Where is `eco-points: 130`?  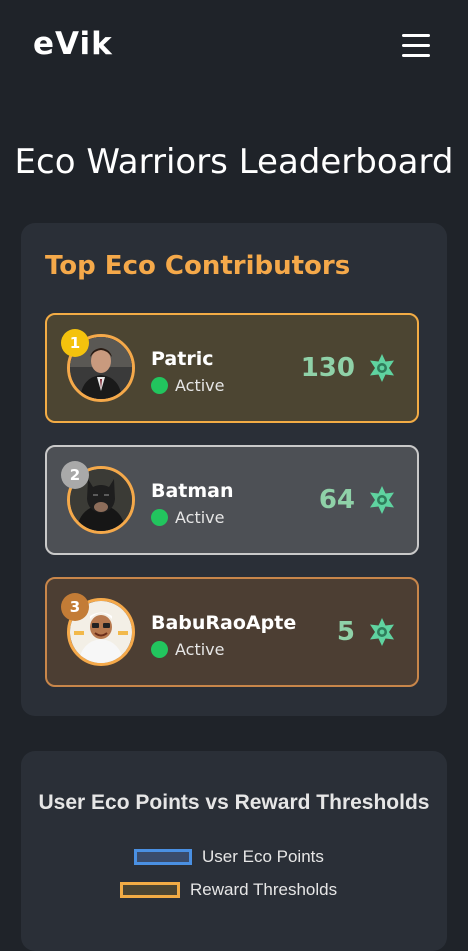
eco-points: 130 is located at coordinates (349, 368).